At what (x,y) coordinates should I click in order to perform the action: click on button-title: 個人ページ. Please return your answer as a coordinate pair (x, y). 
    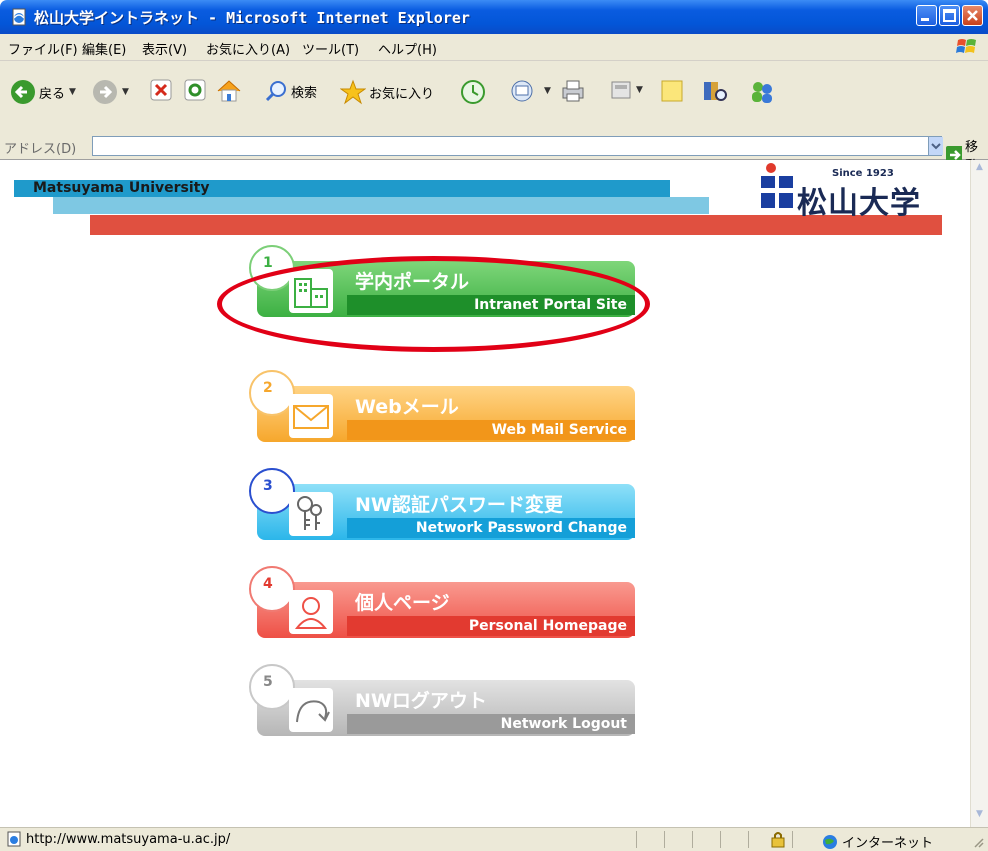
    Looking at the image, I should click on (402, 603).